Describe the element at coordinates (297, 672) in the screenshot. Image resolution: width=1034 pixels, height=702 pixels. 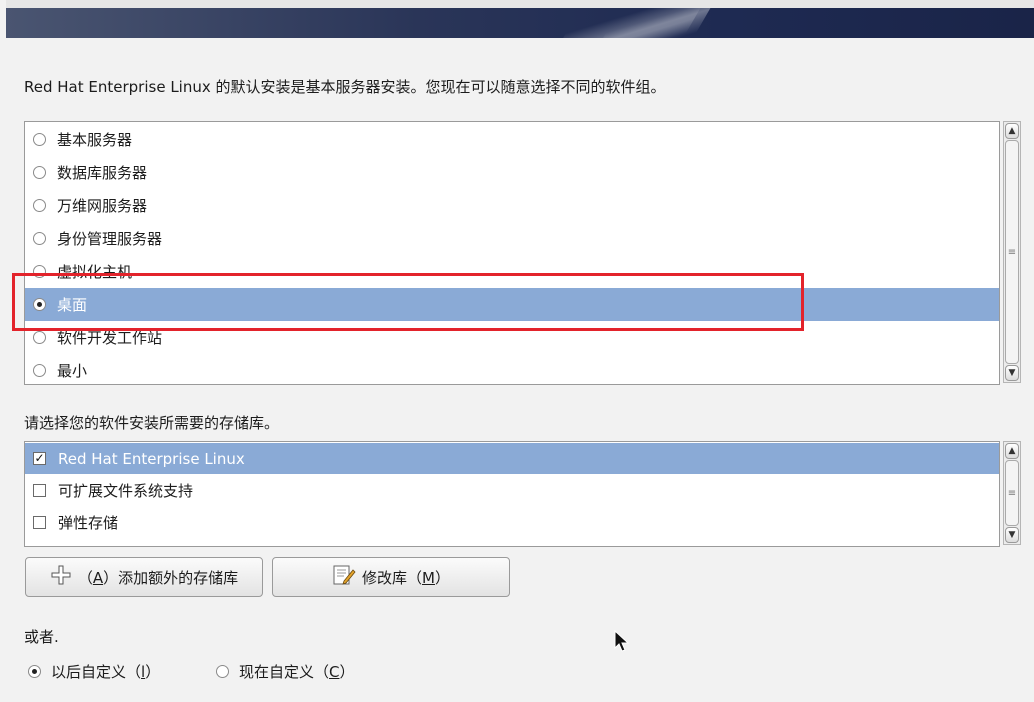
I see `customize-now-label: 现在自定义（C）` at that location.